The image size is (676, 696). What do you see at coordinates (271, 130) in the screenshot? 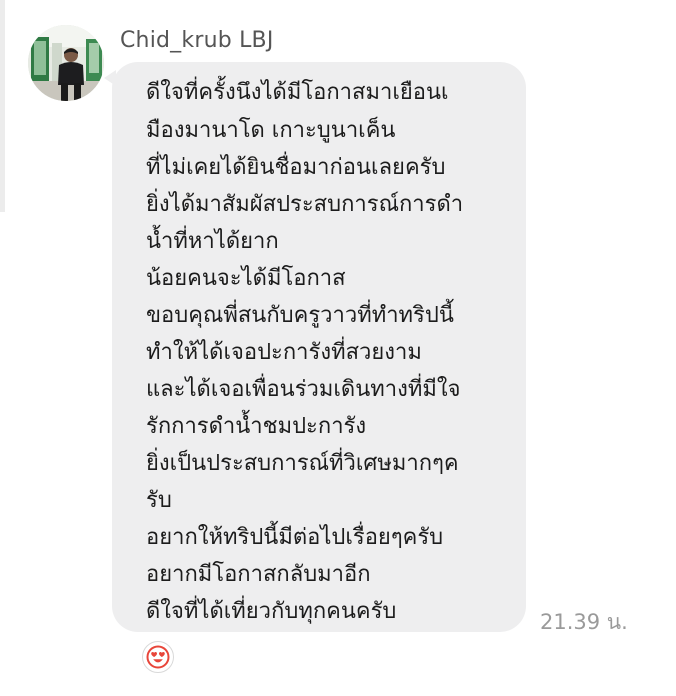
I see `message-line: มืองมานาโด เกาะบูนาเค็น` at bounding box center [271, 130].